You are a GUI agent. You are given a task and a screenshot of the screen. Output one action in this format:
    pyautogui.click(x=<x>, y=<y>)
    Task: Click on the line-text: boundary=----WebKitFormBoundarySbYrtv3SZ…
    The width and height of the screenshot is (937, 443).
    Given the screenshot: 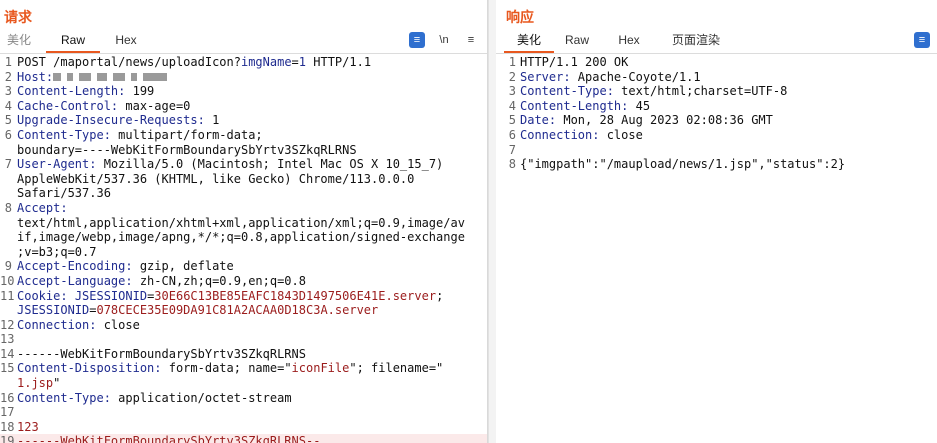 What is the action you would take?
    pyautogui.click(x=187, y=150)
    